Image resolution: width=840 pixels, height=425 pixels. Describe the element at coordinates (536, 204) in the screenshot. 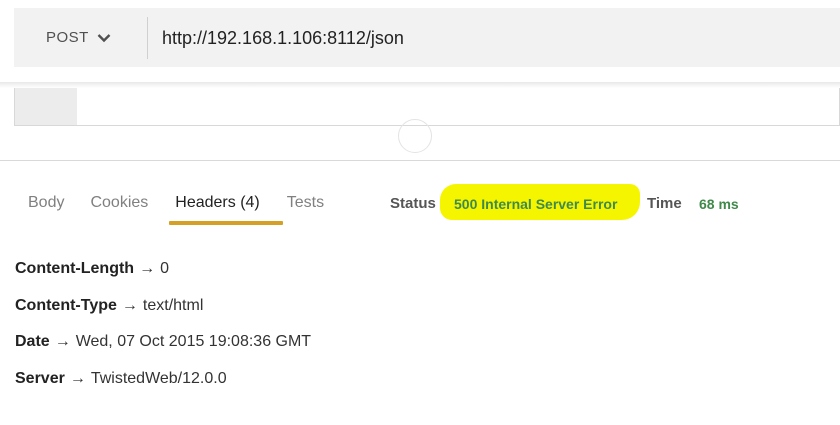

I see `status-value: 500 Internal Server Error` at that location.